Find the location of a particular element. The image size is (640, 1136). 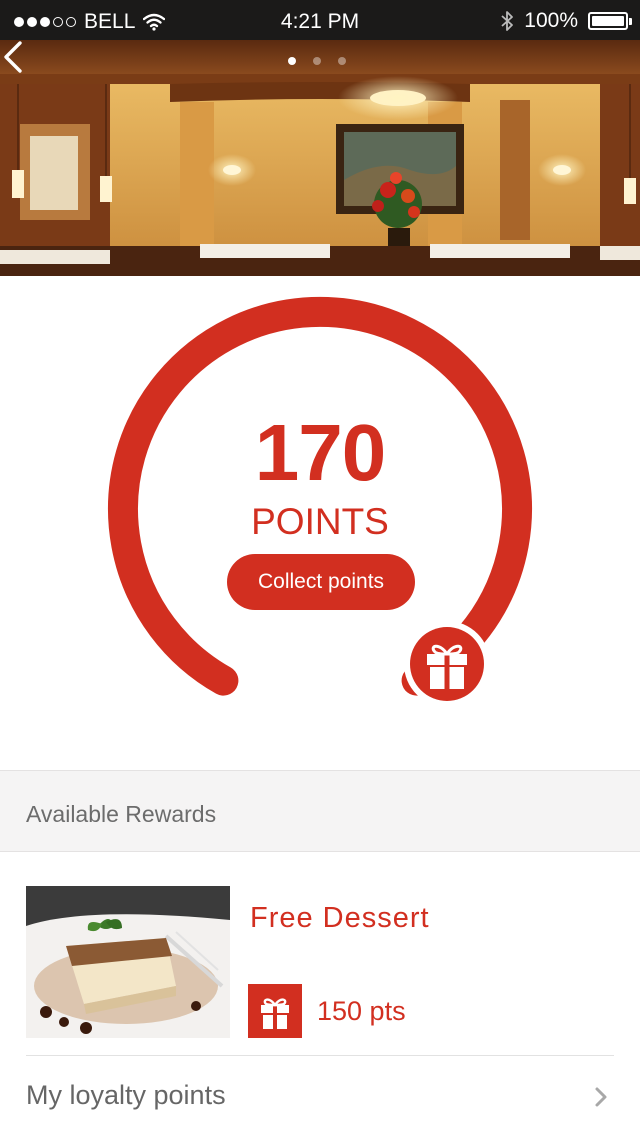

image-pager is located at coordinates (317, 61).